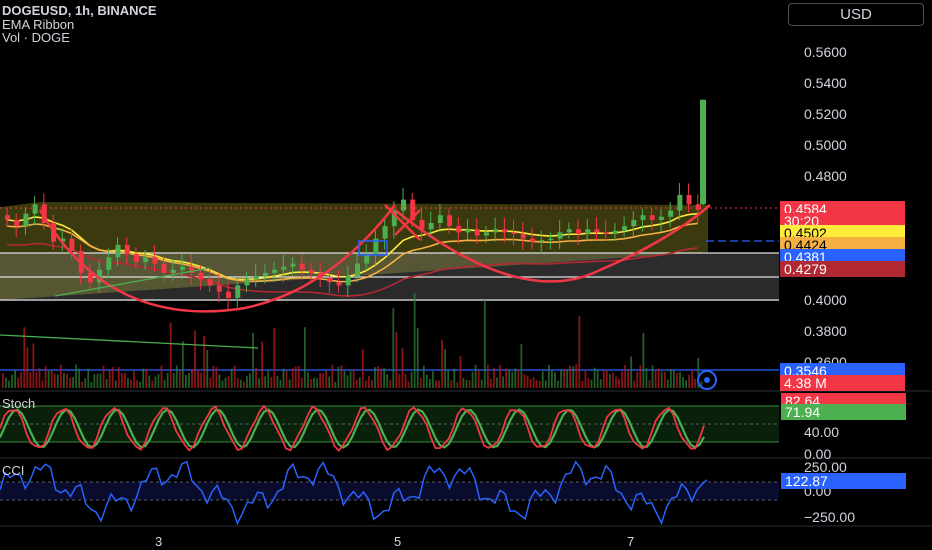 The height and width of the screenshot is (550, 932). What do you see at coordinates (822, 432) in the screenshot?
I see `stoch-tick-40: 40.00` at bounding box center [822, 432].